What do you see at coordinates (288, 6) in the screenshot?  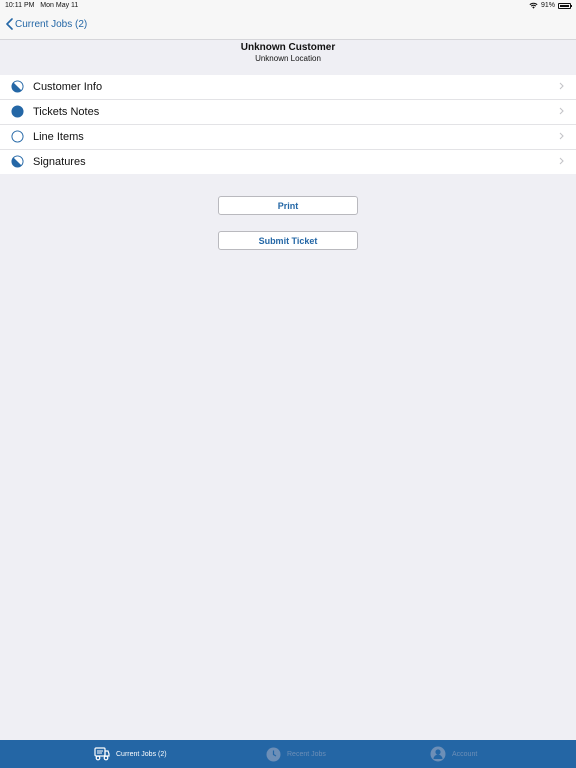 I see `status-bar: 10:11 PM Mon May 11 91%` at bounding box center [288, 6].